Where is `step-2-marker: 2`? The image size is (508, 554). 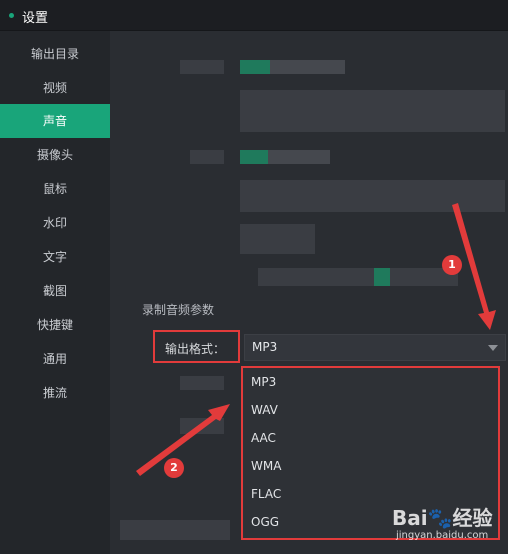 step-2-marker: 2 is located at coordinates (174, 468).